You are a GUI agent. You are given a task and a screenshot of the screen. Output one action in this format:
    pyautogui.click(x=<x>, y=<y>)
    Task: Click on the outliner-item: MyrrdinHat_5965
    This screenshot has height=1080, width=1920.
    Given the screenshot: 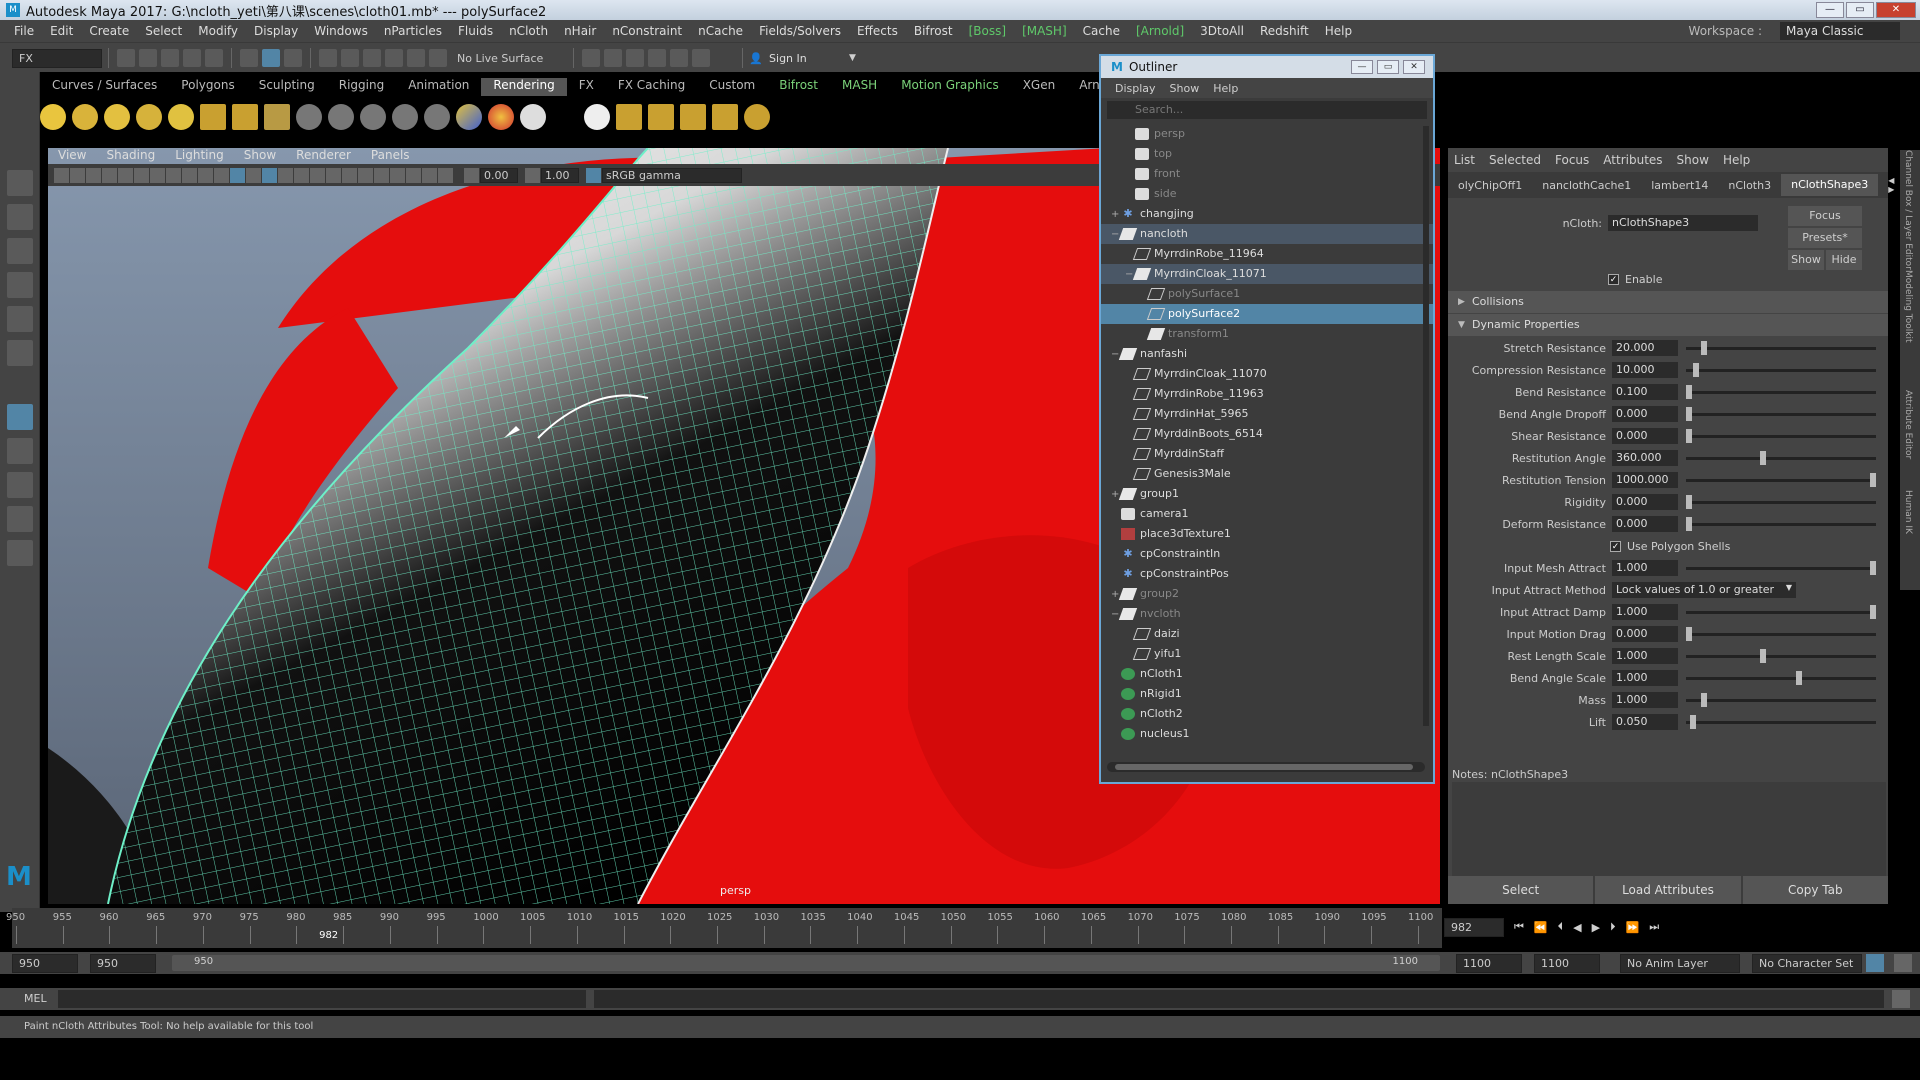 What is the action you would take?
    pyautogui.click(x=1267, y=414)
    